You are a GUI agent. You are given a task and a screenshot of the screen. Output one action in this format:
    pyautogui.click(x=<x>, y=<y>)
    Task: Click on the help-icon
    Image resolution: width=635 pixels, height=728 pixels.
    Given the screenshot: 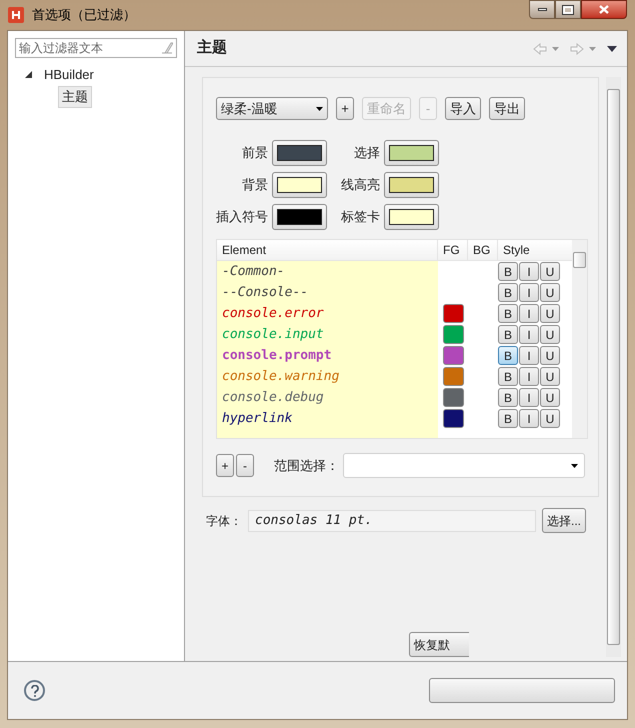 What is the action you would take?
    pyautogui.click(x=34, y=690)
    